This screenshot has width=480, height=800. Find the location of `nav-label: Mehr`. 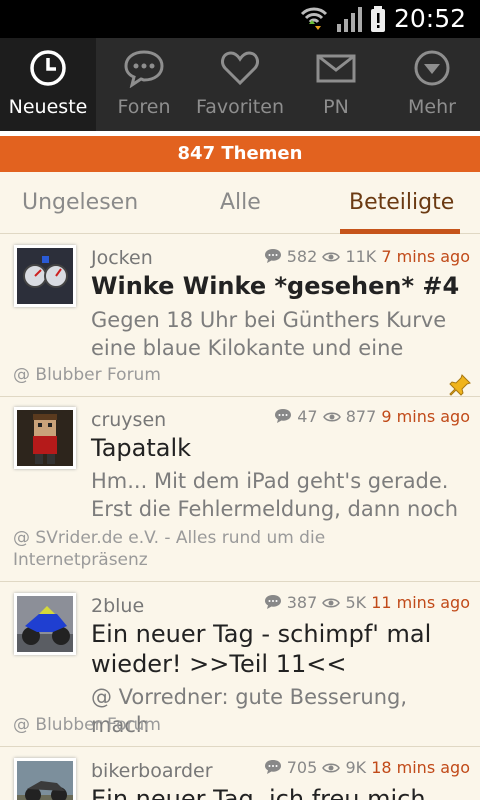

nav-label: Mehr is located at coordinates (432, 107).